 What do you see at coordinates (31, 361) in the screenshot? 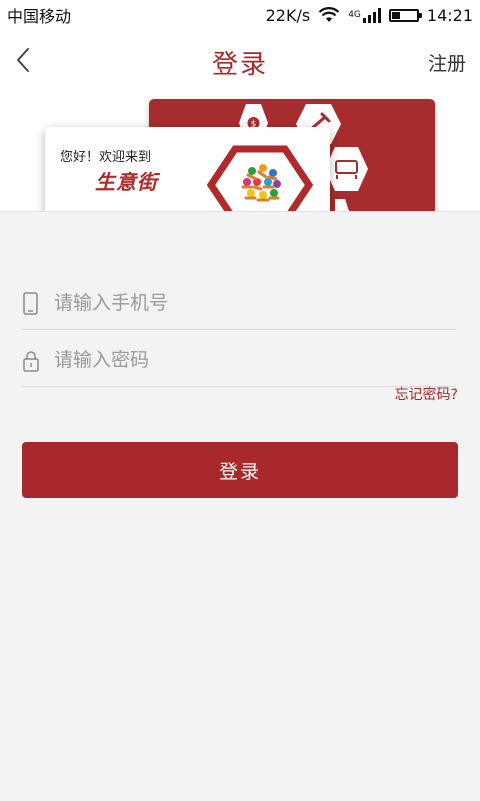
I see `lock-icon` at bounding box center [31, 361].